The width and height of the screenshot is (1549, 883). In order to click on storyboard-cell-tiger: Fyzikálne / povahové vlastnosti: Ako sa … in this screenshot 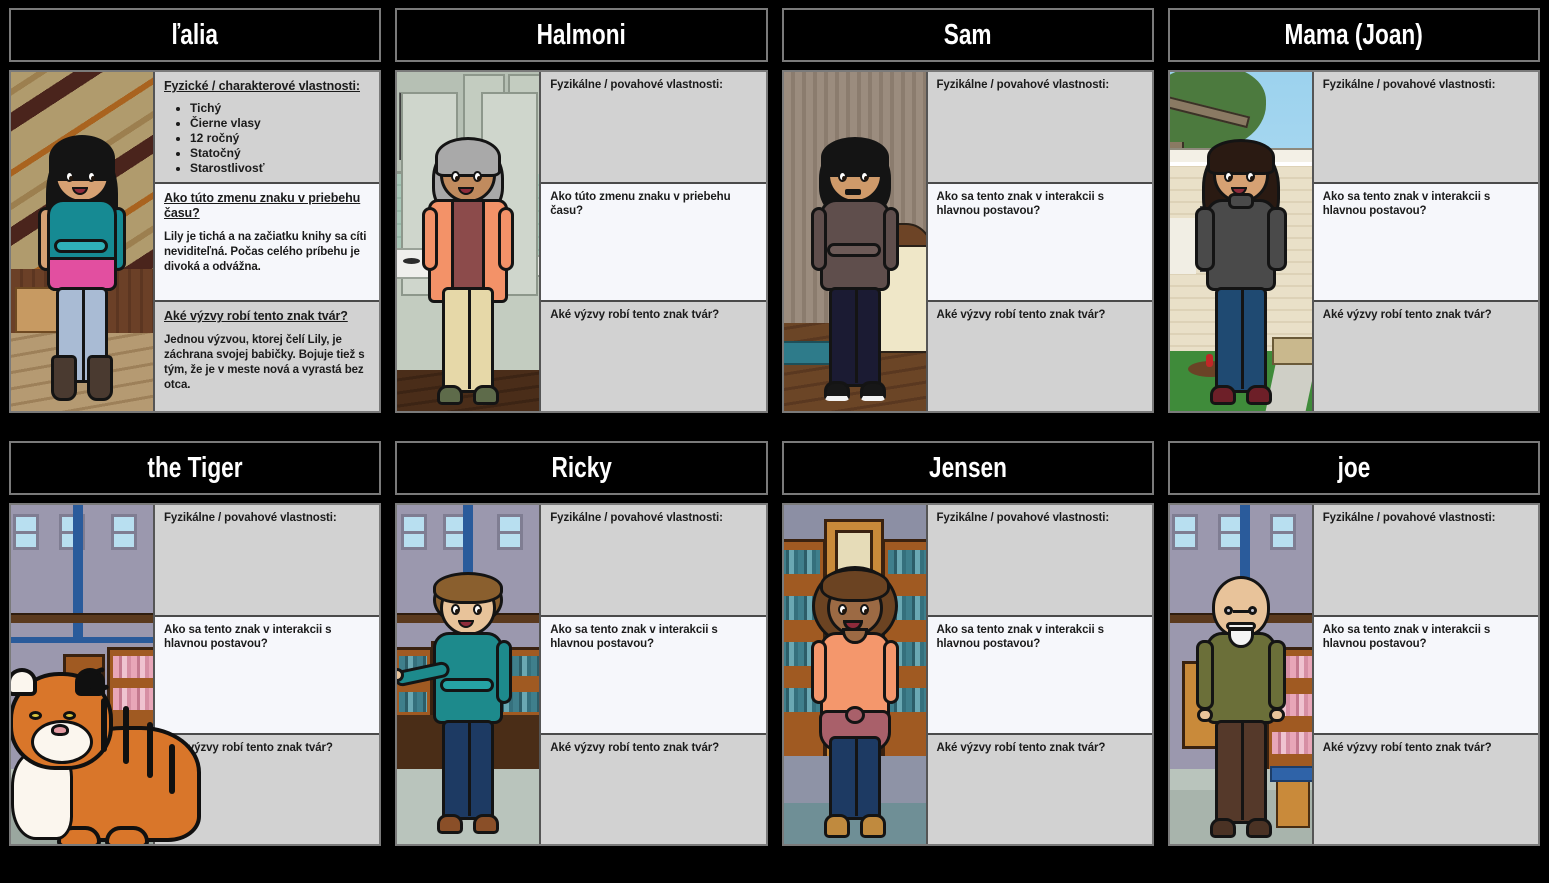, I will do `click(195, 674)`.